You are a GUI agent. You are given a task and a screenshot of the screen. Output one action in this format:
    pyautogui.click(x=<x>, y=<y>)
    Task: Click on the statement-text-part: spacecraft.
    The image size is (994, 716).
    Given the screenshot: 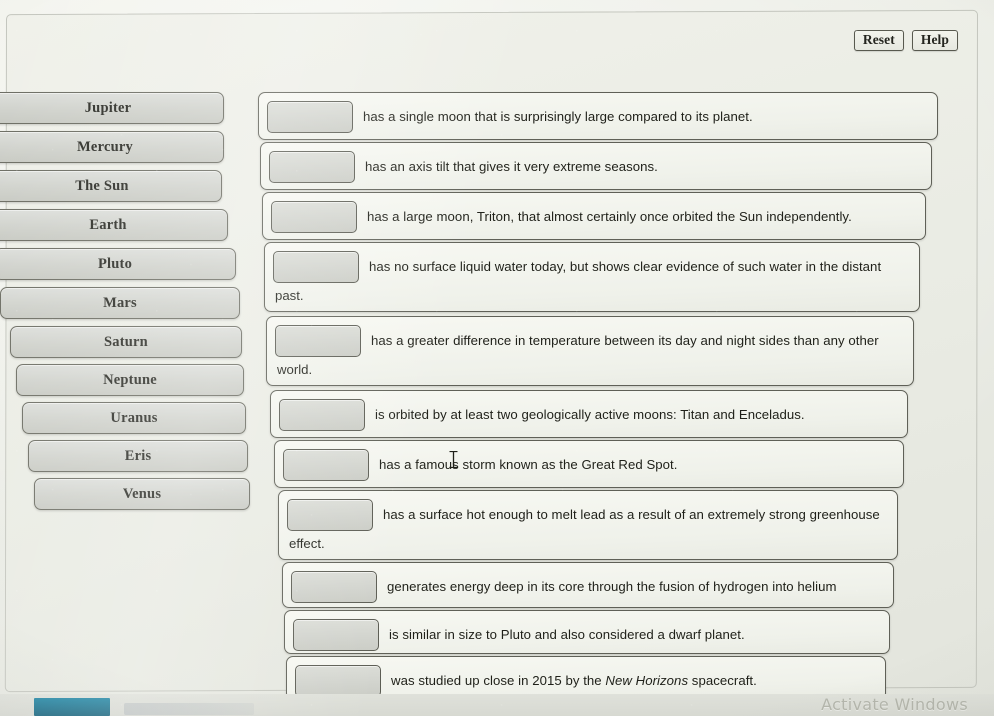 What is the action you would take?
    pyautogui.click(x=722, y=680)
    